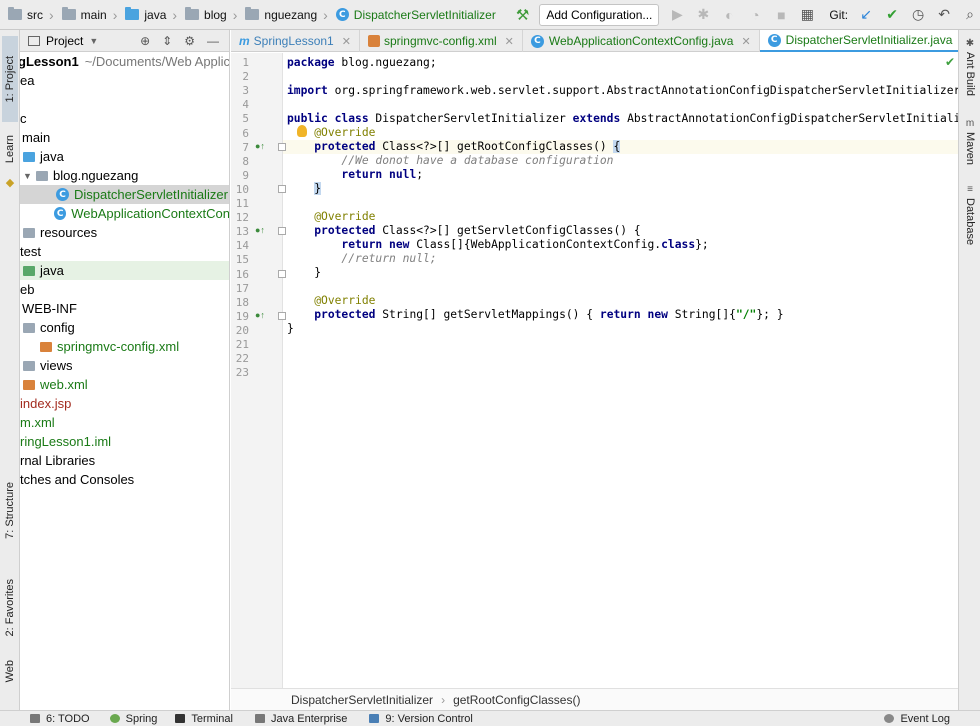  What do you see at coordinates (373, 41) in the screenshot?
I see `xml-file-icon` at bounding box center [373, 41].